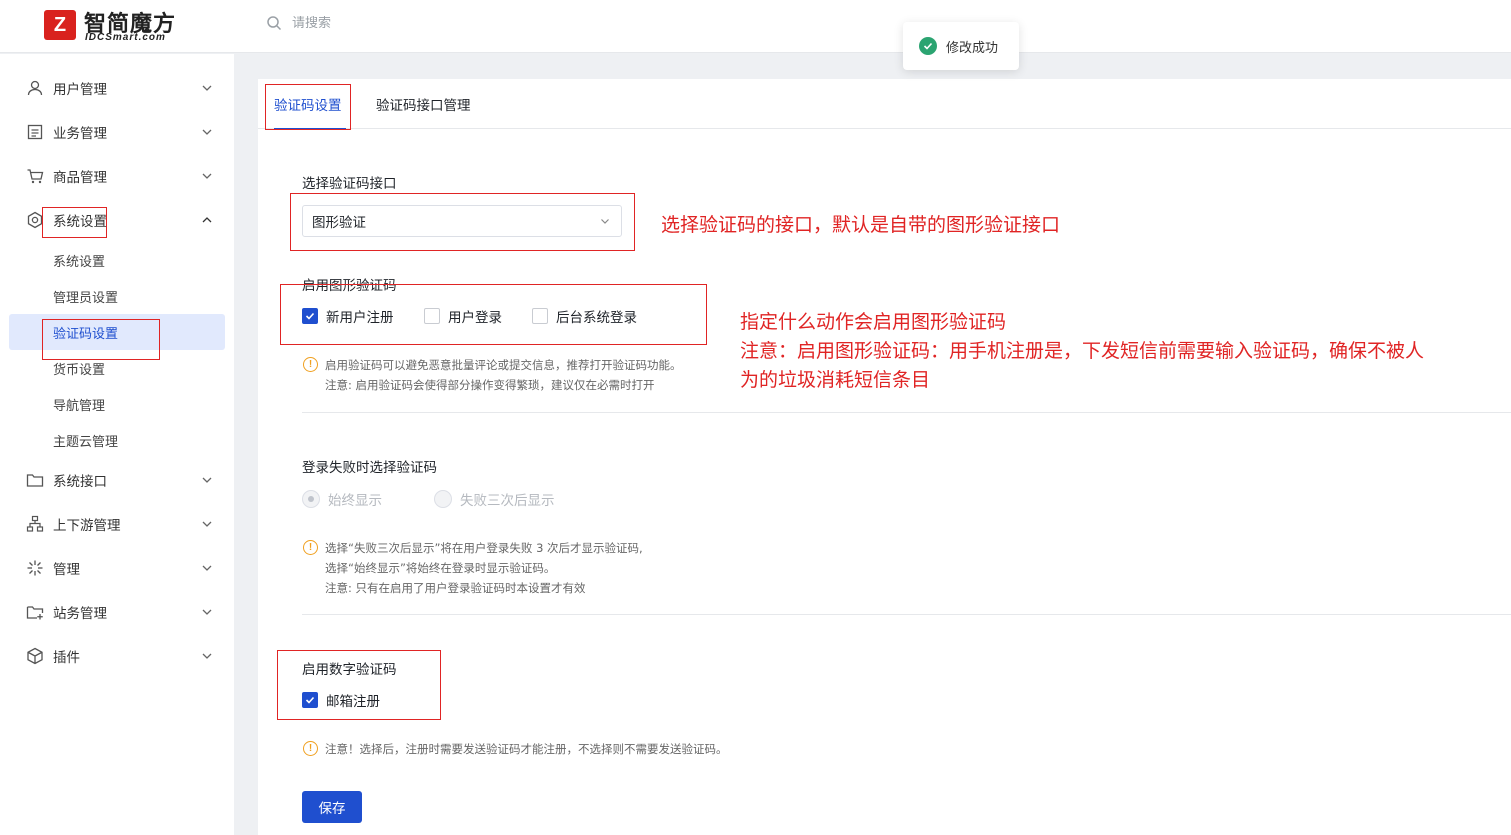 Image resolution: width=1511 pixels, height=835 pixels. Describe the element at coordinates (310, 104) in the screenshot. I see `tab-captcha-settings: 验证码设置` at that location.